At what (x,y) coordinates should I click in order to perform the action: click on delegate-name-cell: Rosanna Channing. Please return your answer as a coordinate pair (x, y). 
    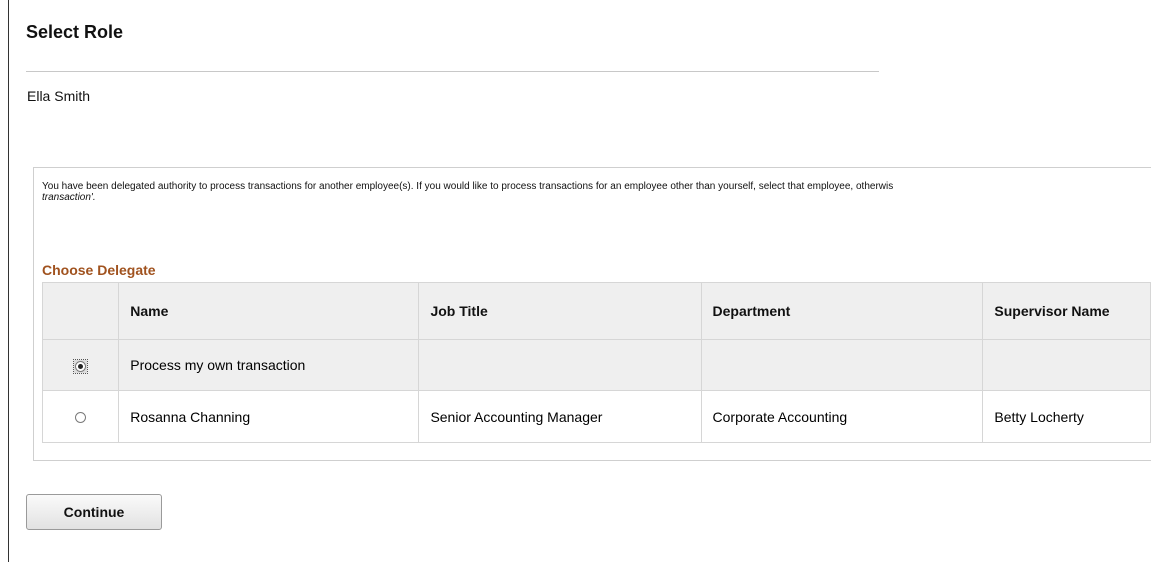
    Looking at the image, I should click on (269, 416).